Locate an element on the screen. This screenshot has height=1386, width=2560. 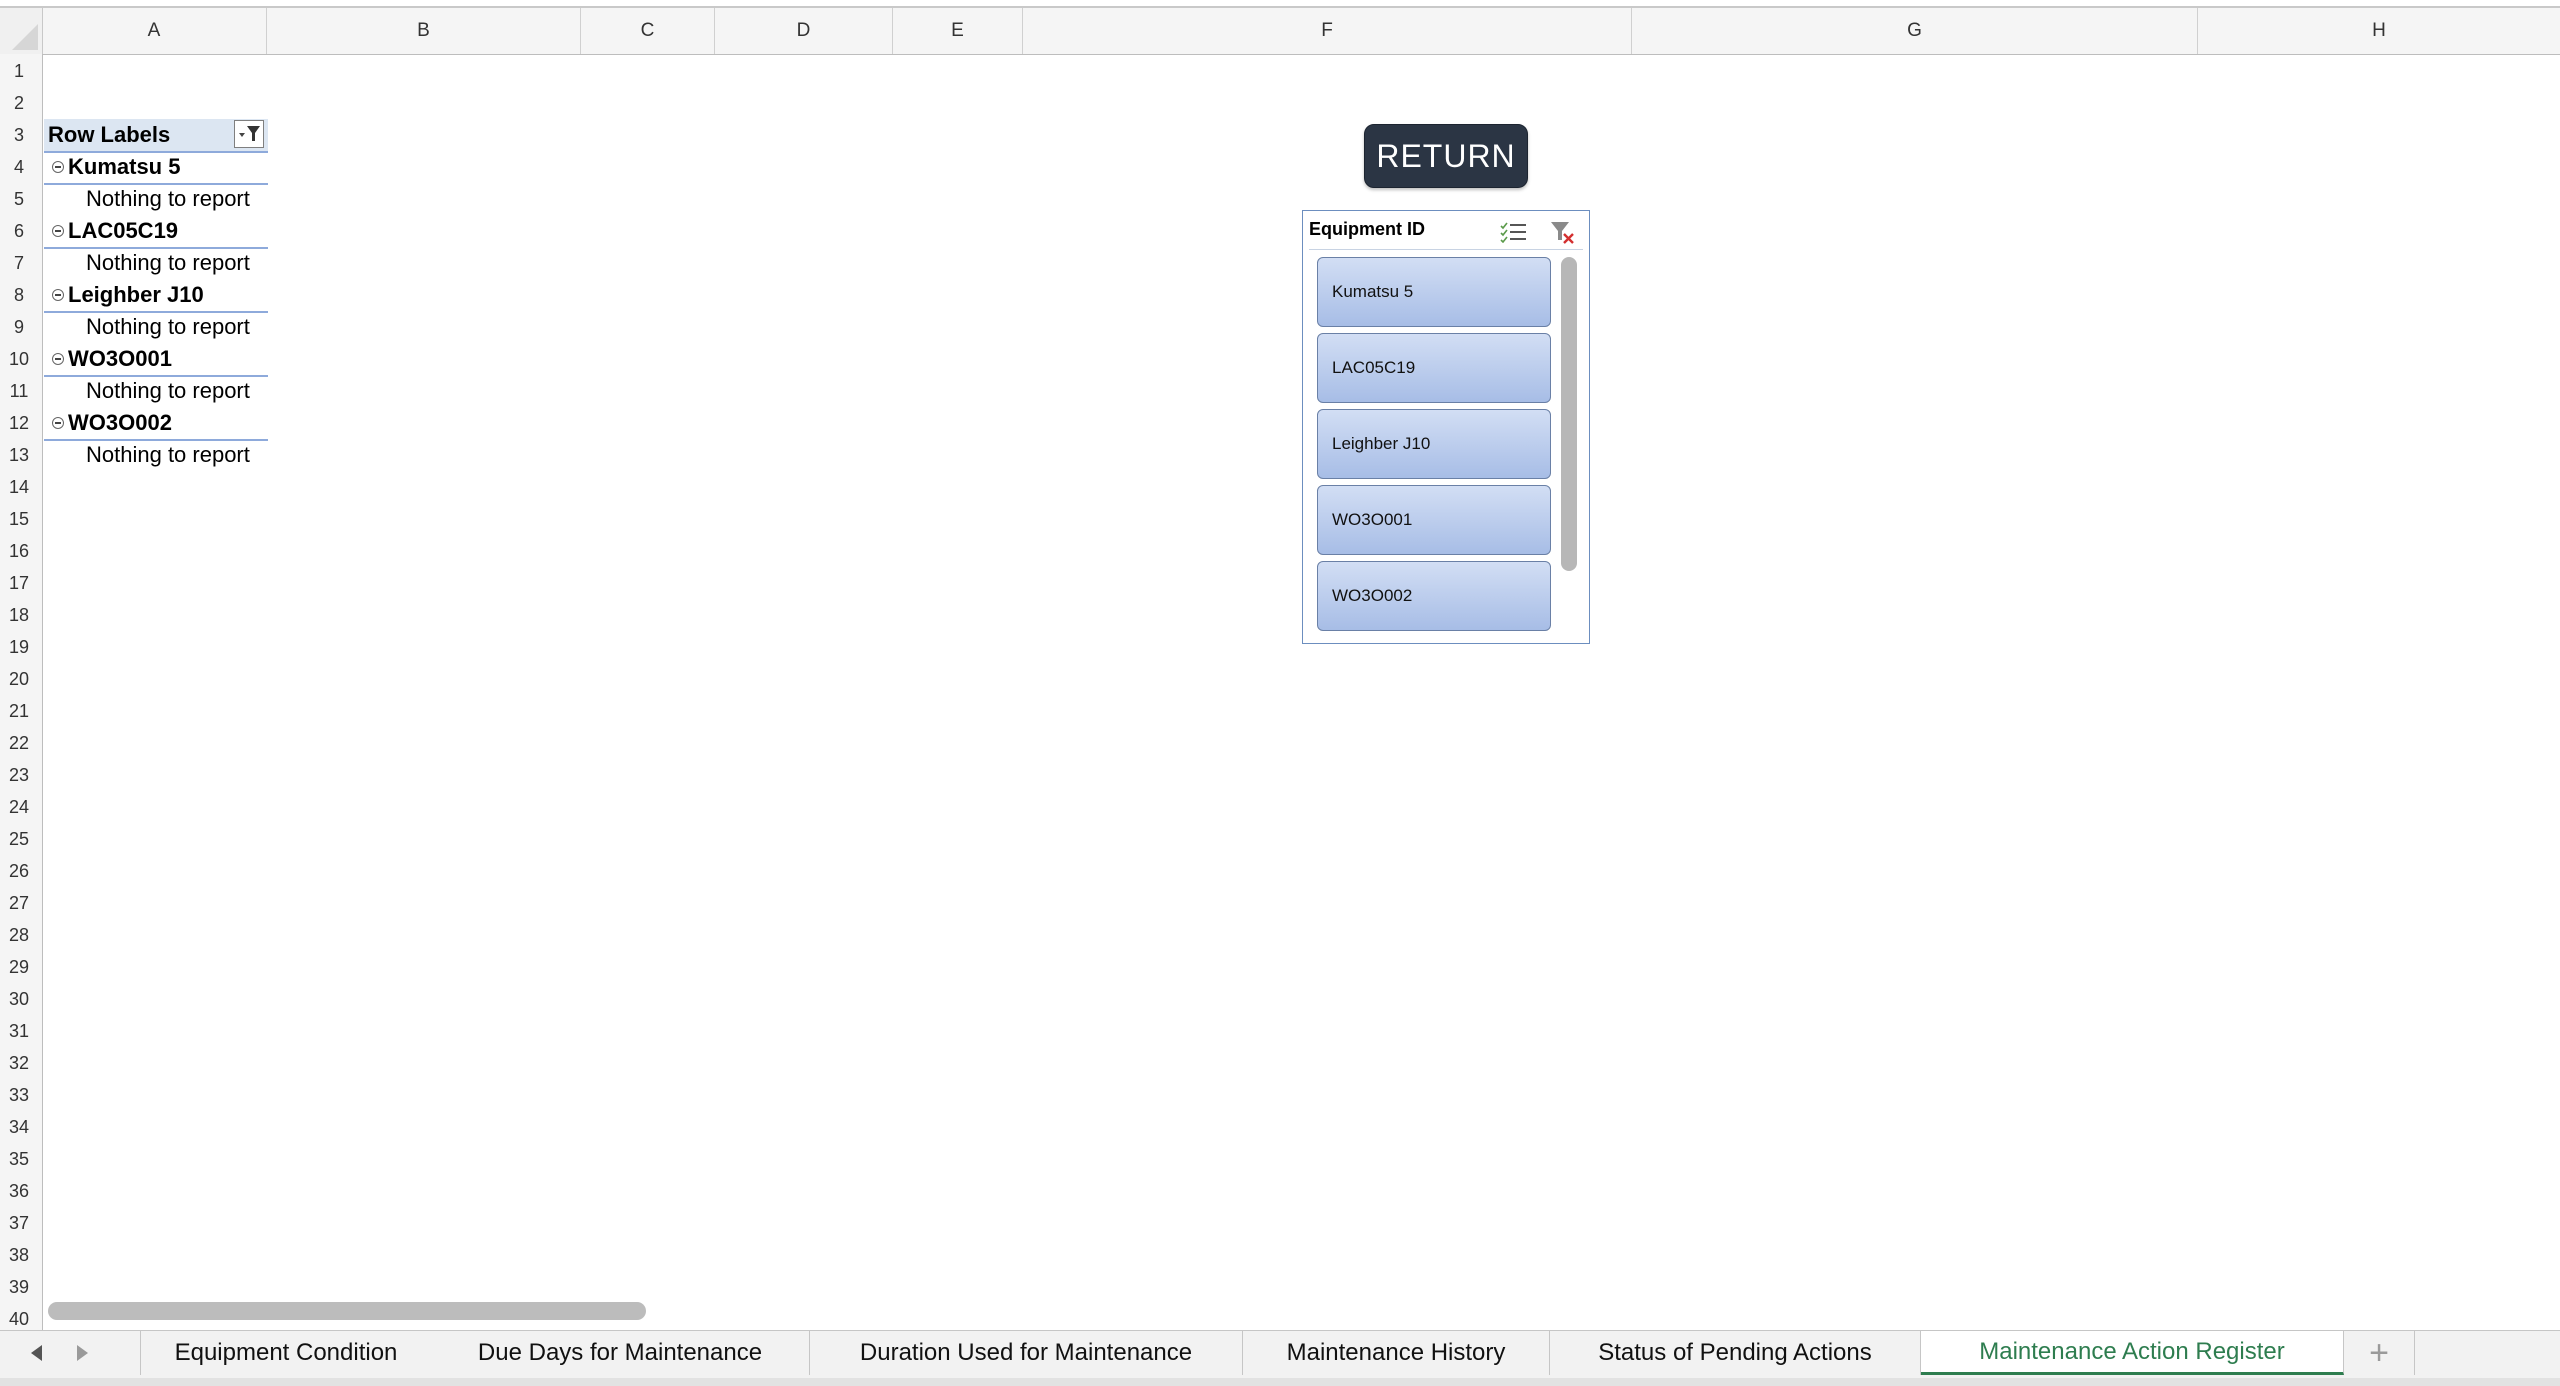
slicer-item: WO3O001 is located at coordinates (1434, 520).